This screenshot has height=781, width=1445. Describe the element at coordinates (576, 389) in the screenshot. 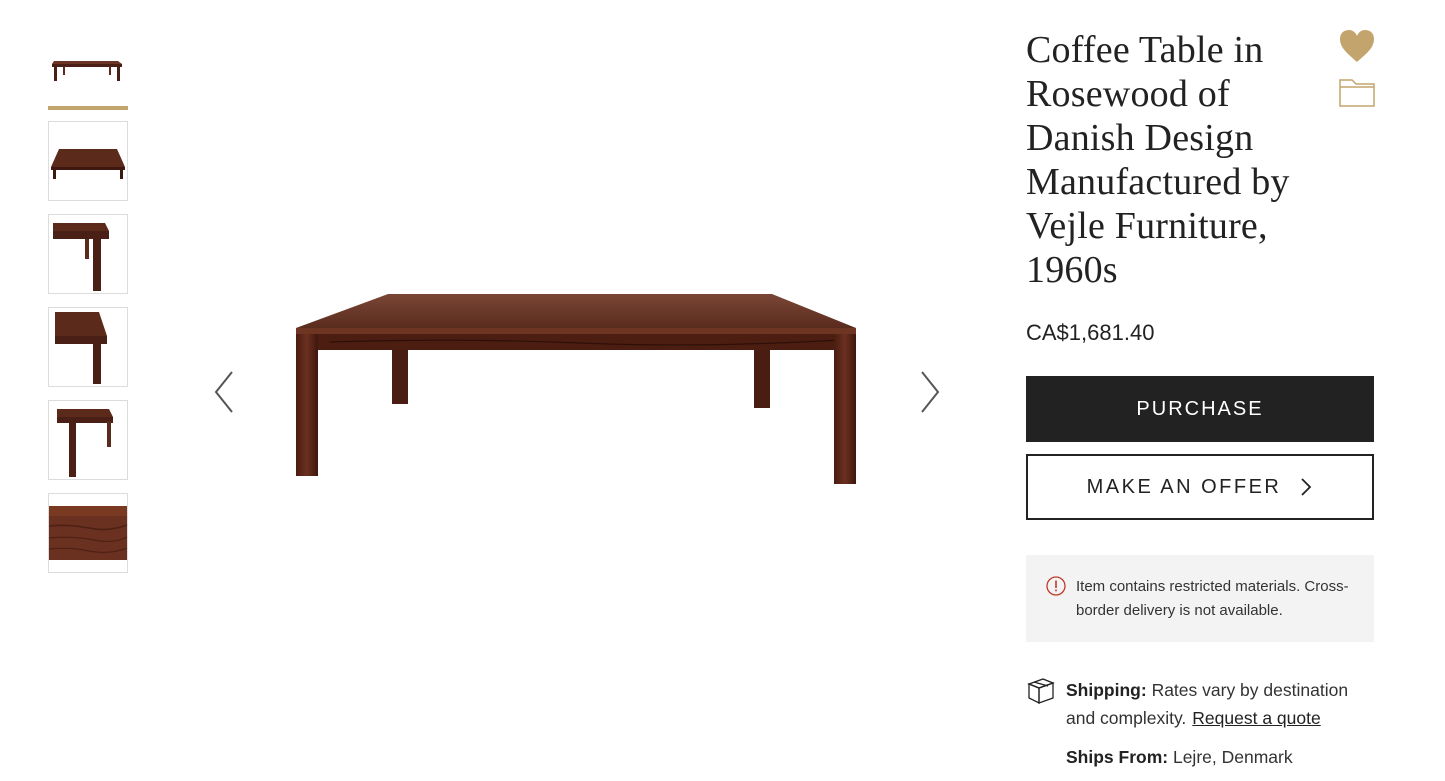

I see `coffee-table-image` at that location.